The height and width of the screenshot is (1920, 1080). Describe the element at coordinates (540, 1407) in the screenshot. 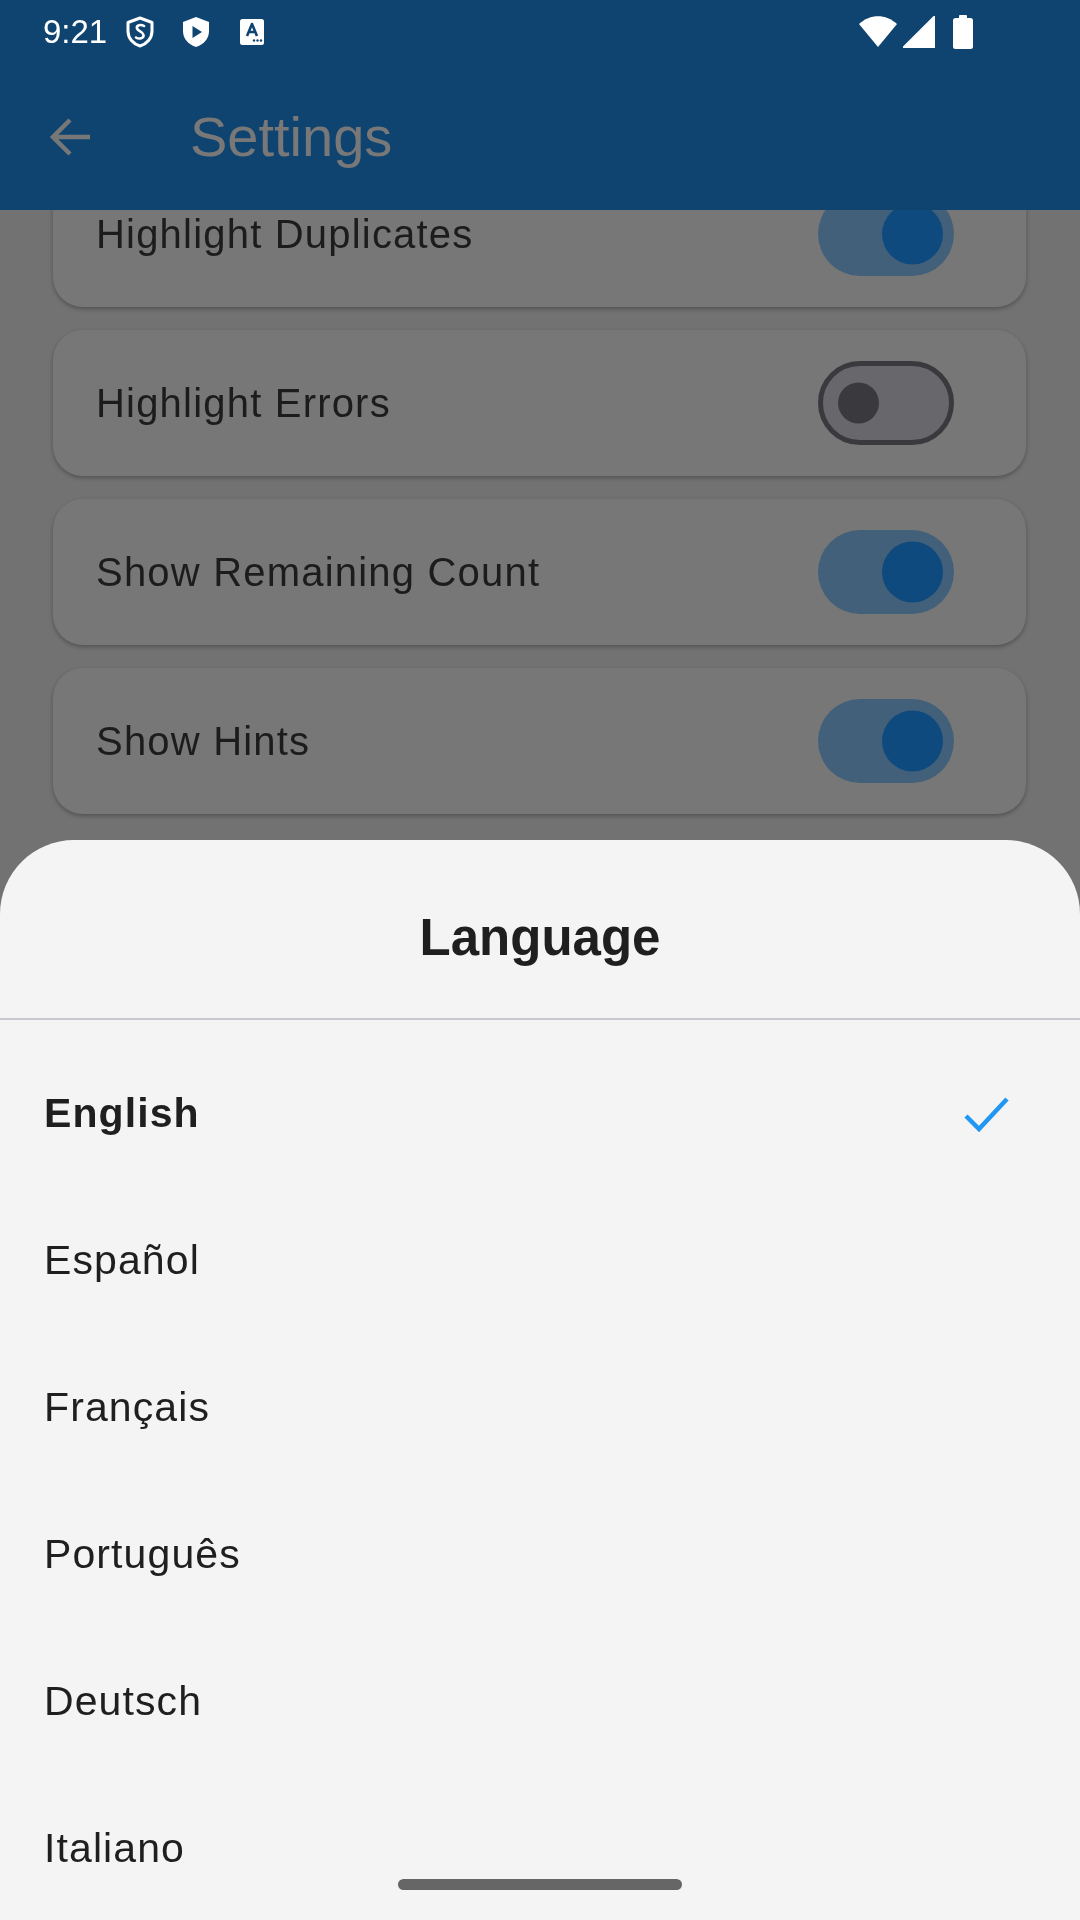

I see `language-option: Français` at that location.